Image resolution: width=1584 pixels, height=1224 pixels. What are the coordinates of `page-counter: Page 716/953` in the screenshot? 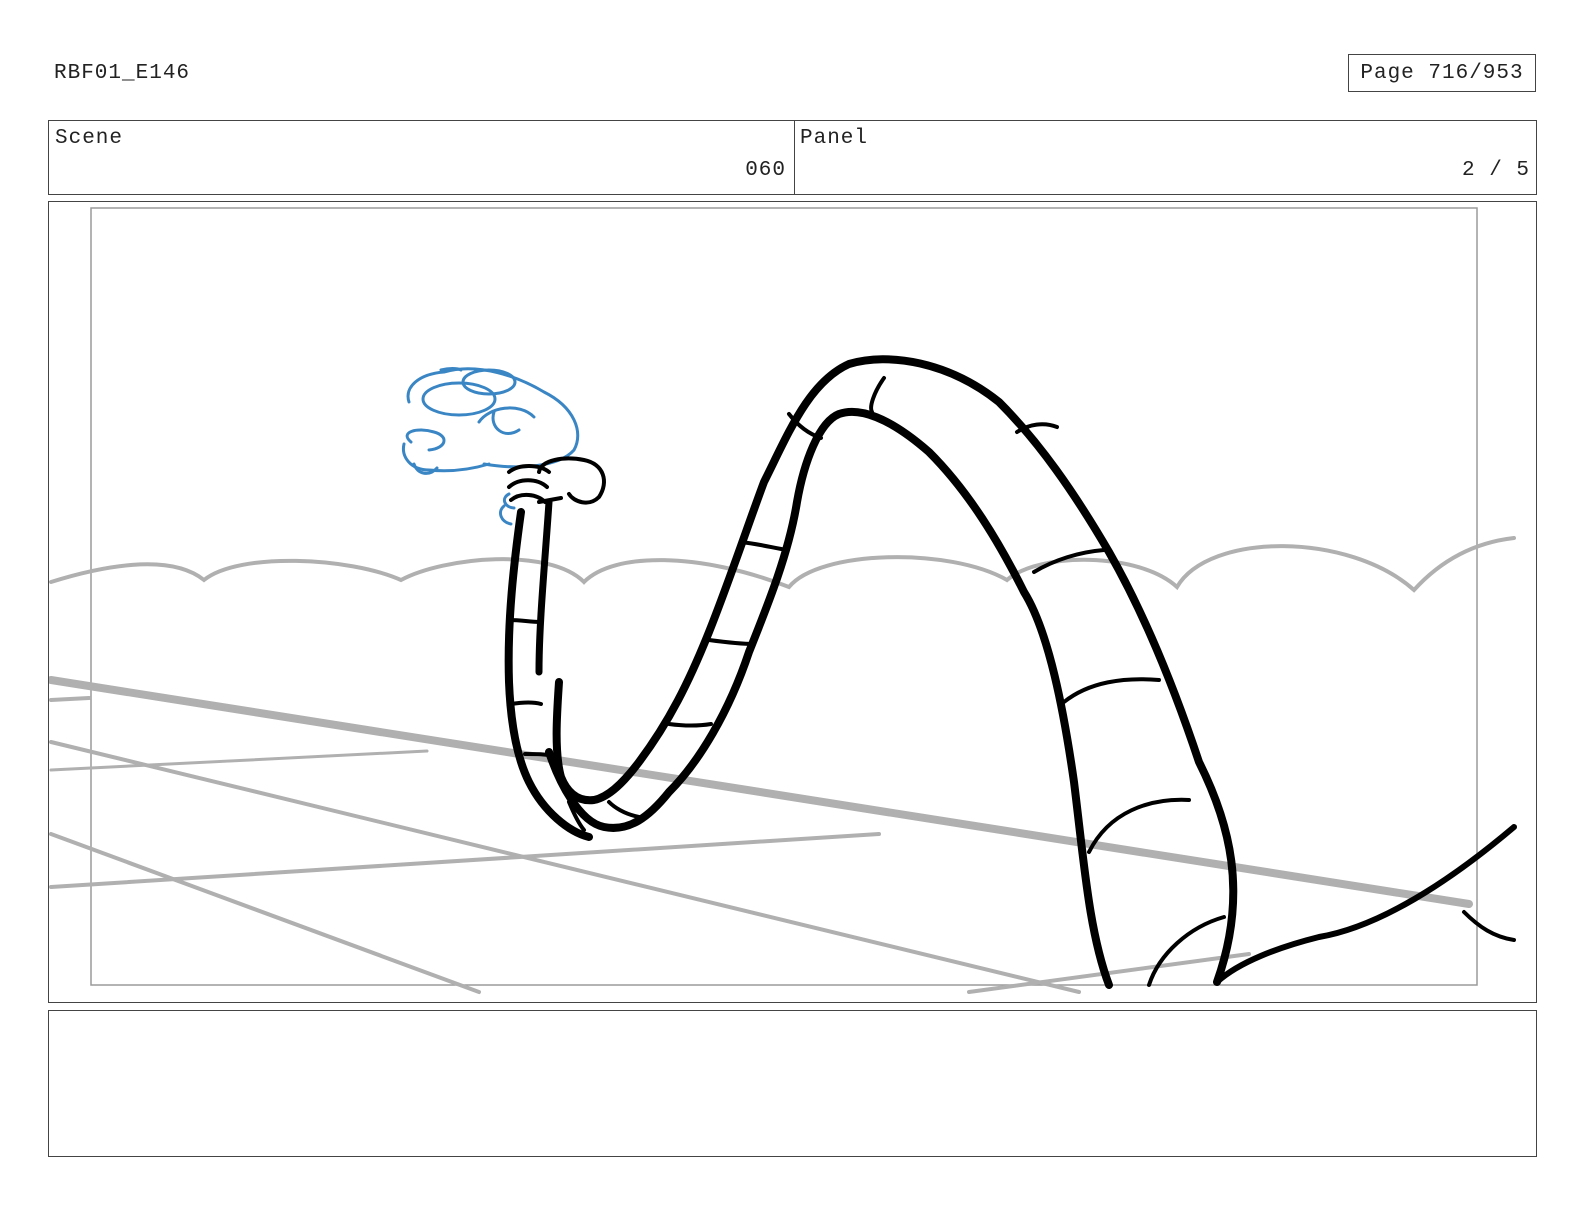 It's located at (1442, 73).